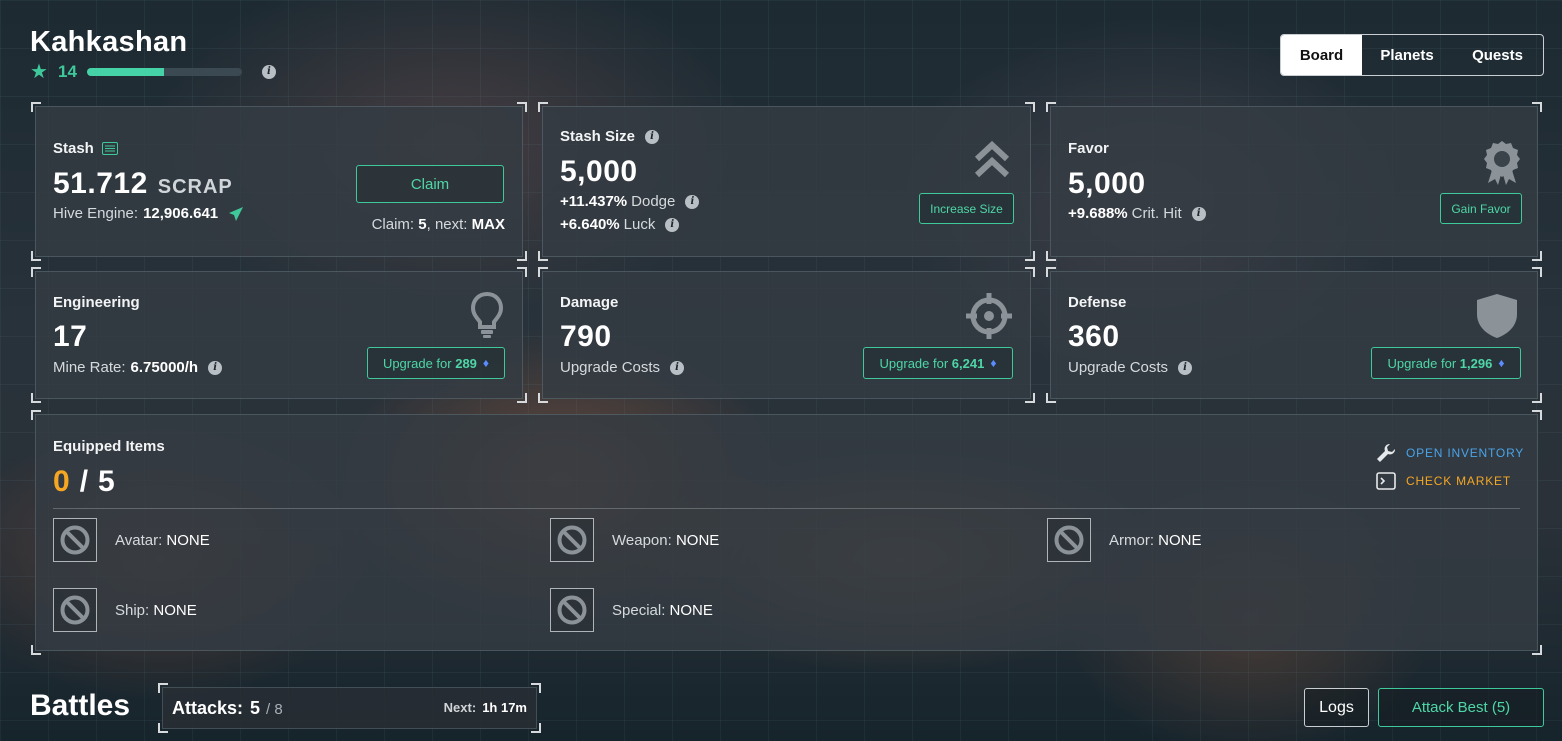 This screenshot has height=741, width=1562. What do you see at coordinates (109, 446) in the screenshot?
I see `equipped-items-label: Equipped Items` at bounding box center [109, 446].